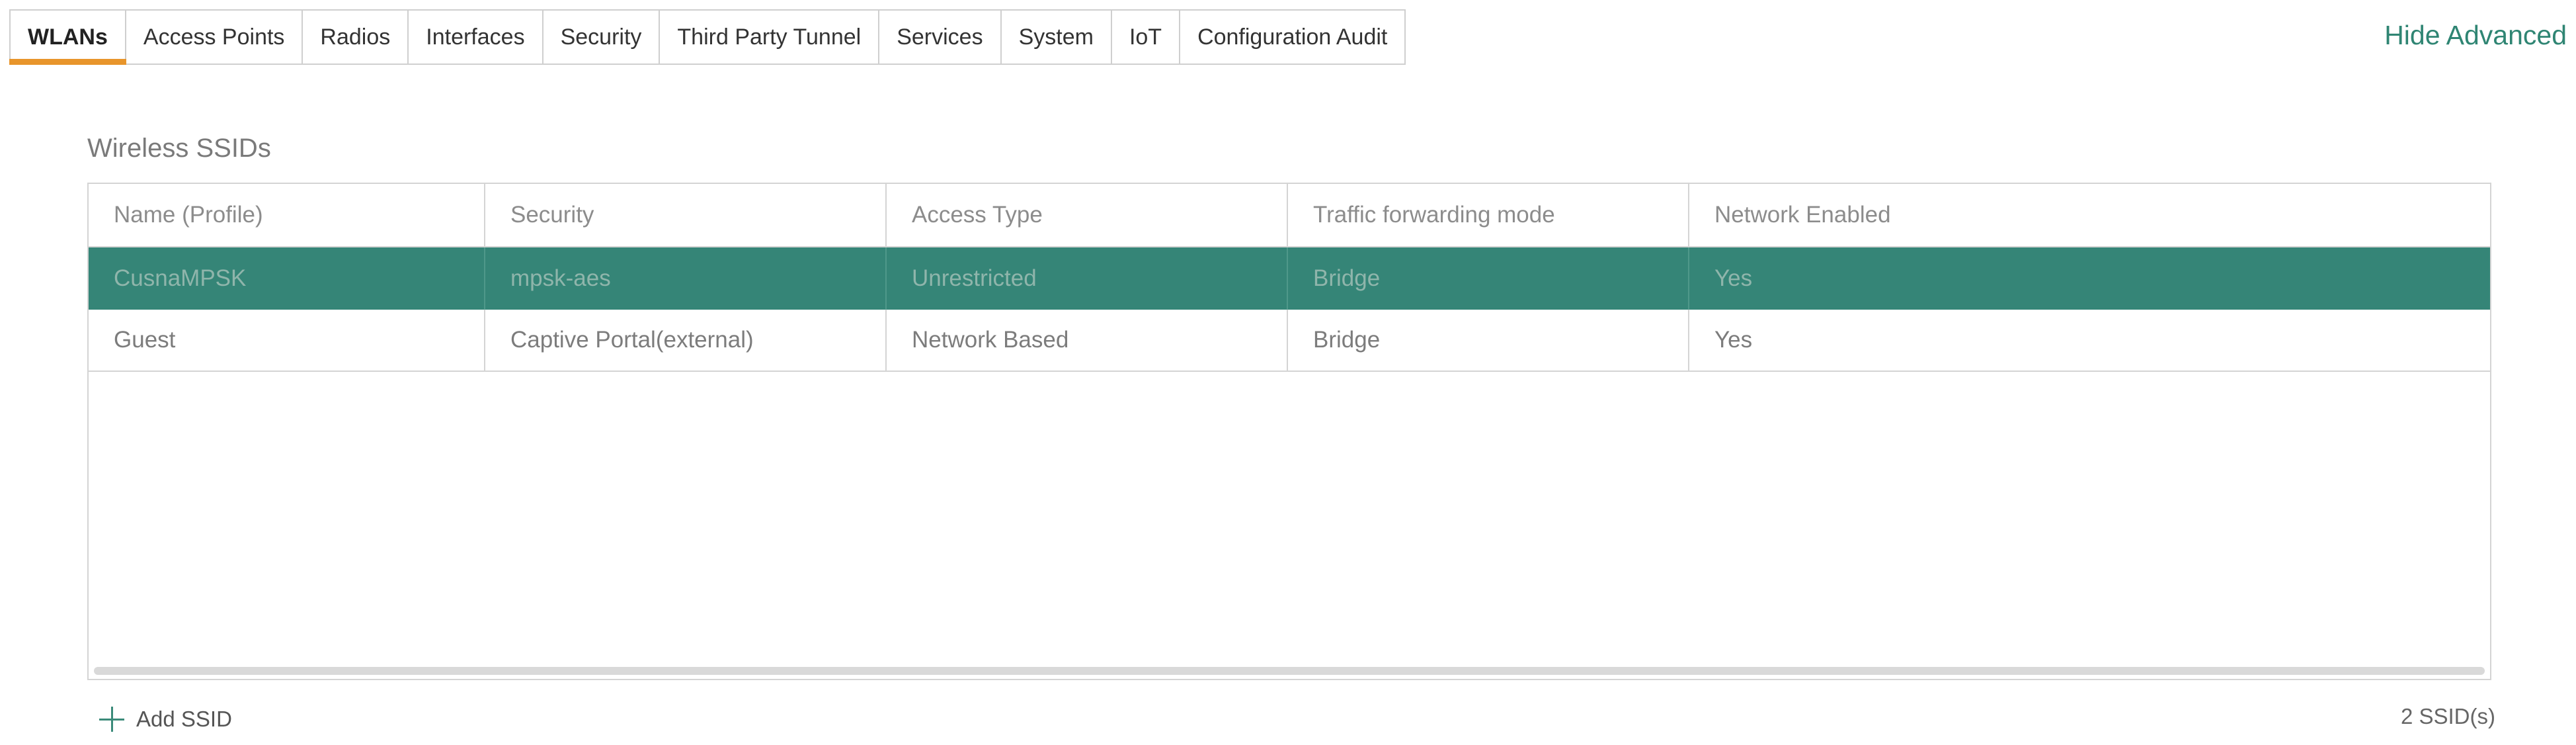  I want to click on plus-icon, so click(111, 719).